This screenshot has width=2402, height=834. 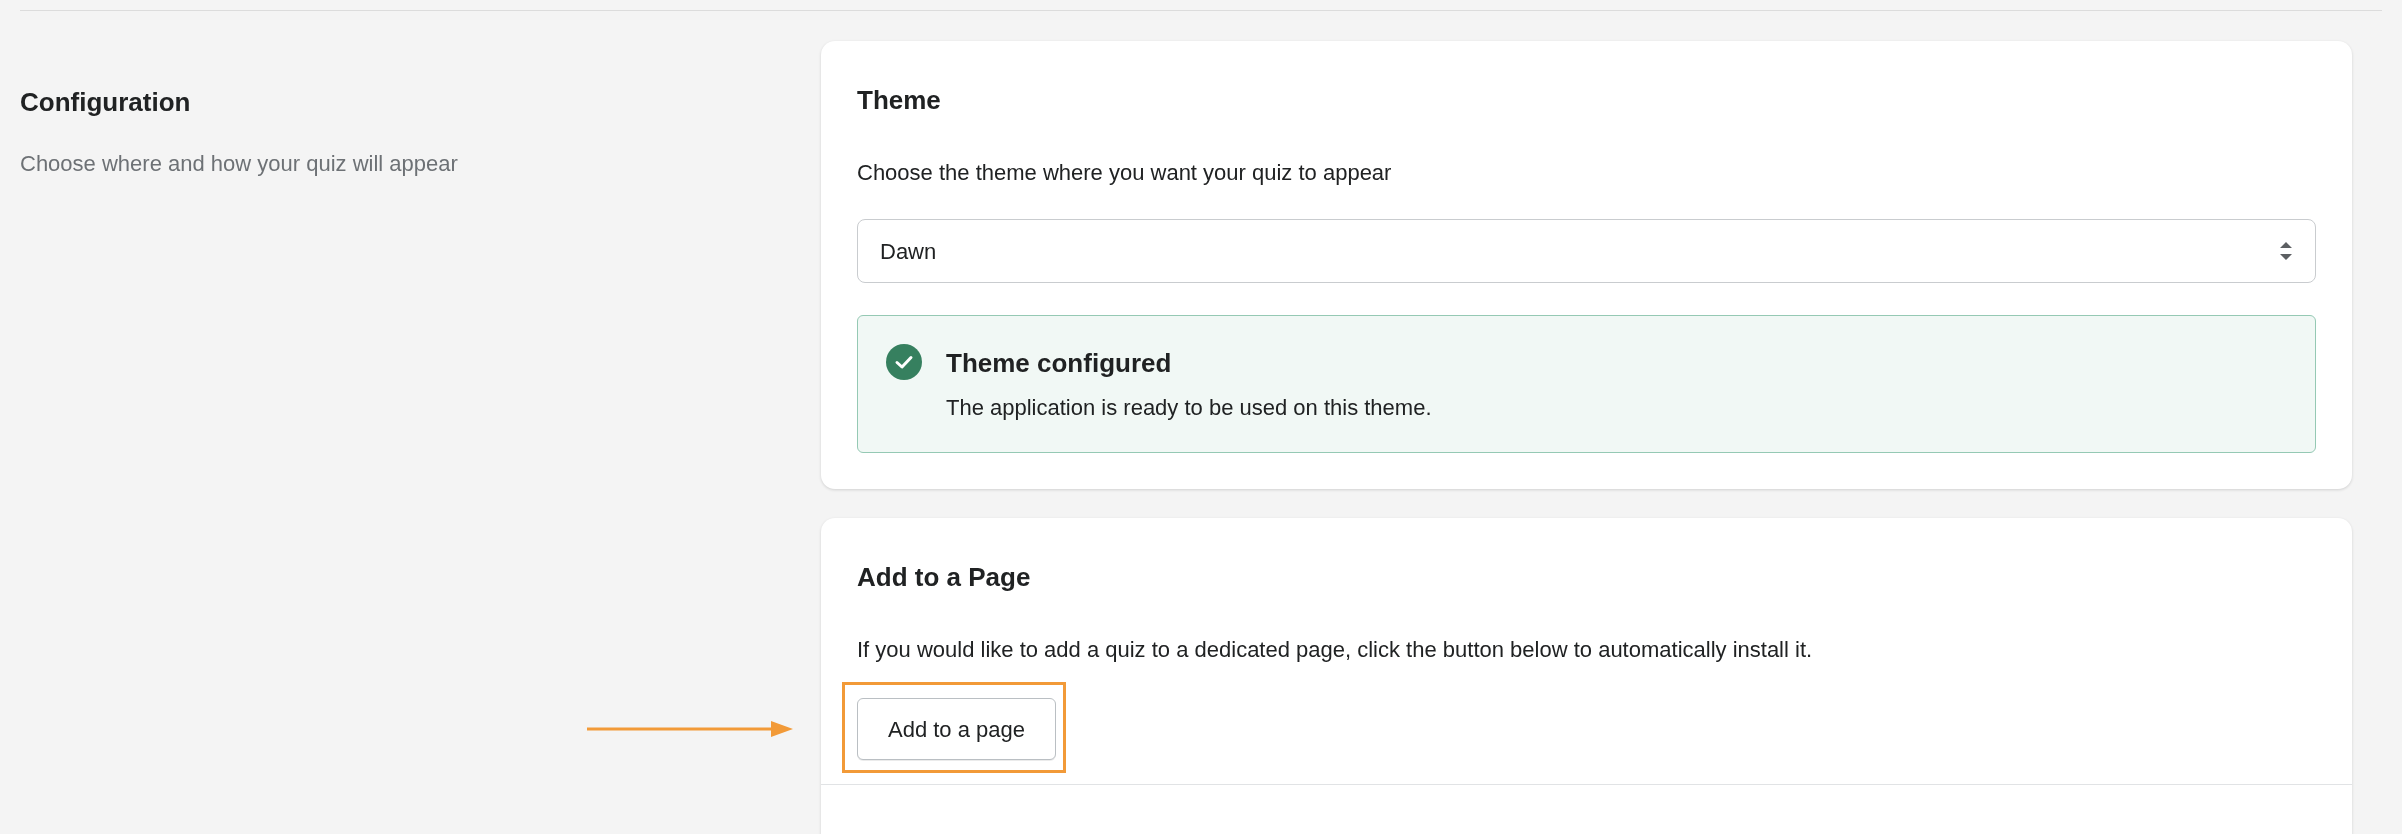 What do you see at coordinates (1189, 408) in the screenshot?
I see `banner-message: The application is ready to be used on this theme.` at bounding box center [1189, 408].